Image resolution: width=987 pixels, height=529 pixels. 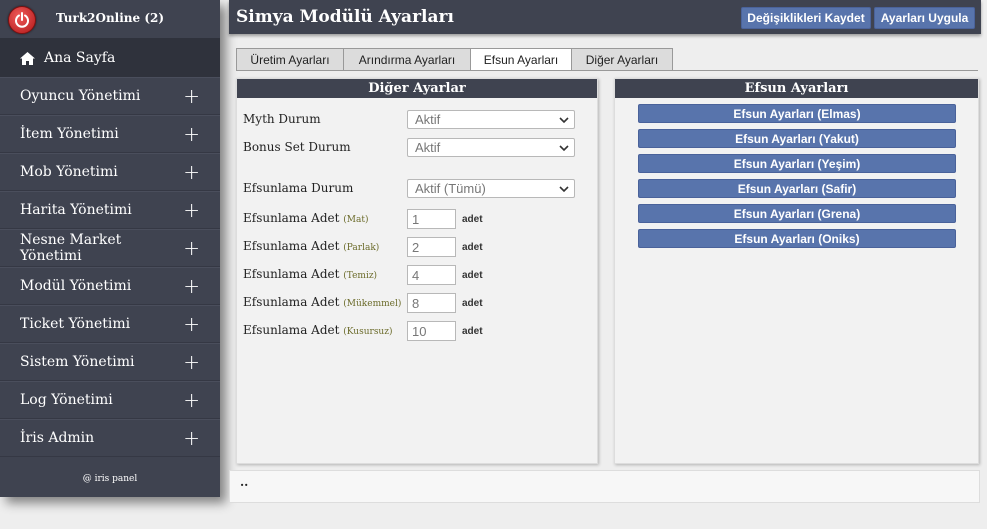 I want to click on save-changes-button: Değişiklikleri Kaydet, so click(x=806, y=18).